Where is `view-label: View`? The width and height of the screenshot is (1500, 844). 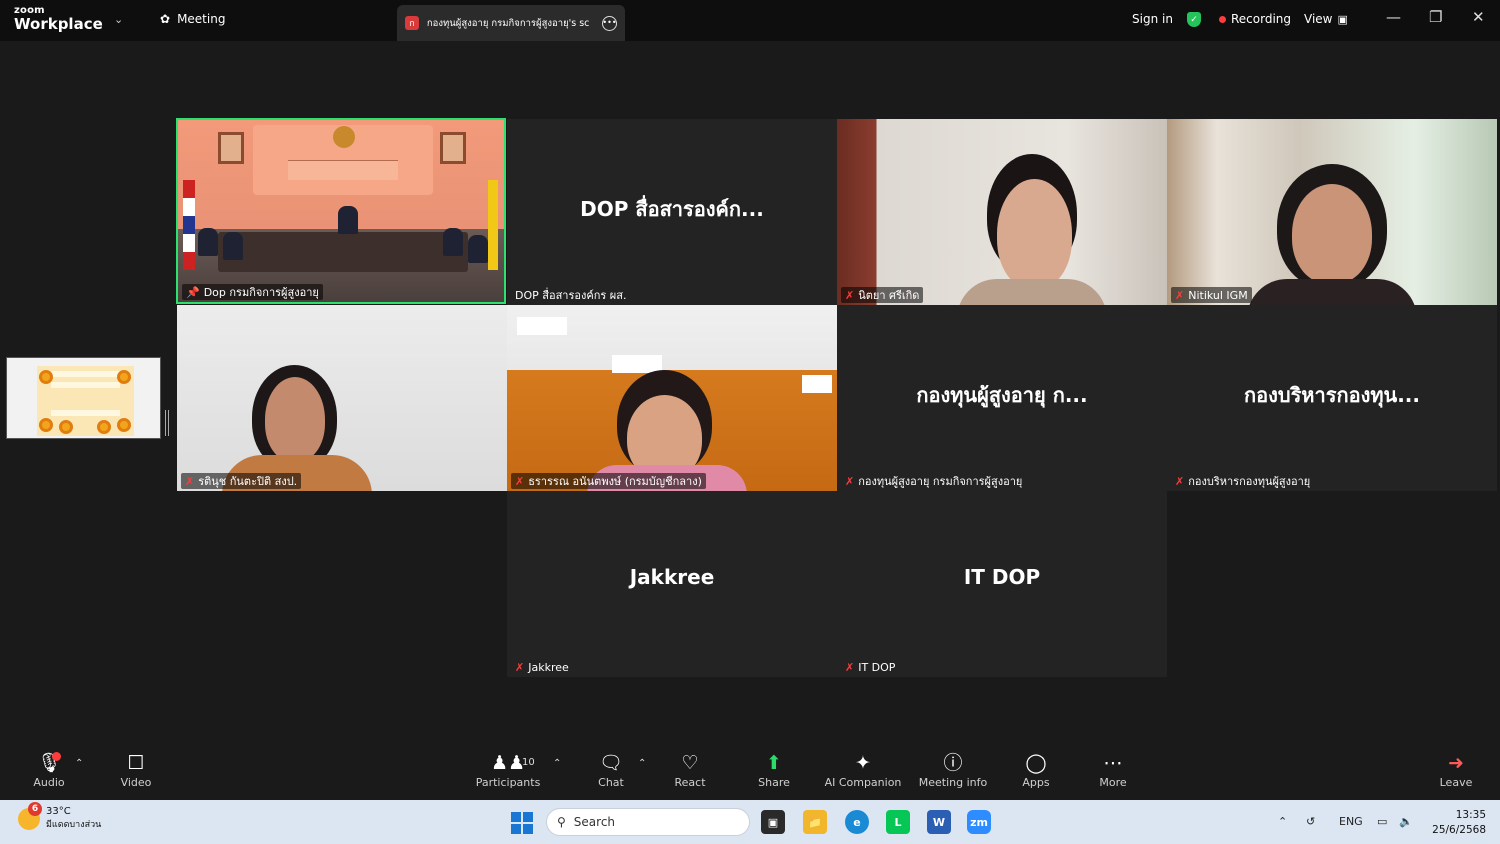 view-label: View is located at coordinates (1318, 19).